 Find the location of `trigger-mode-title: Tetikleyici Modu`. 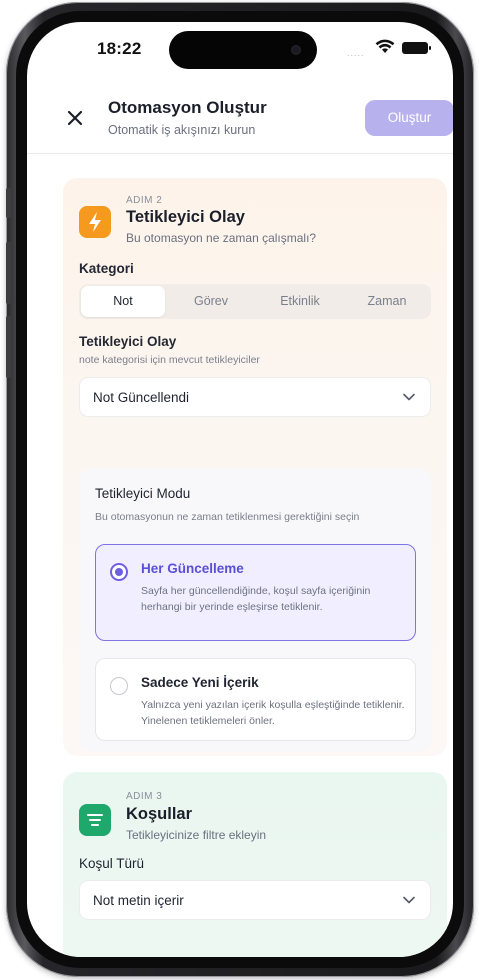

trigger-mode-title: Tetikleyici Modu is located at coordinates (143, 493).